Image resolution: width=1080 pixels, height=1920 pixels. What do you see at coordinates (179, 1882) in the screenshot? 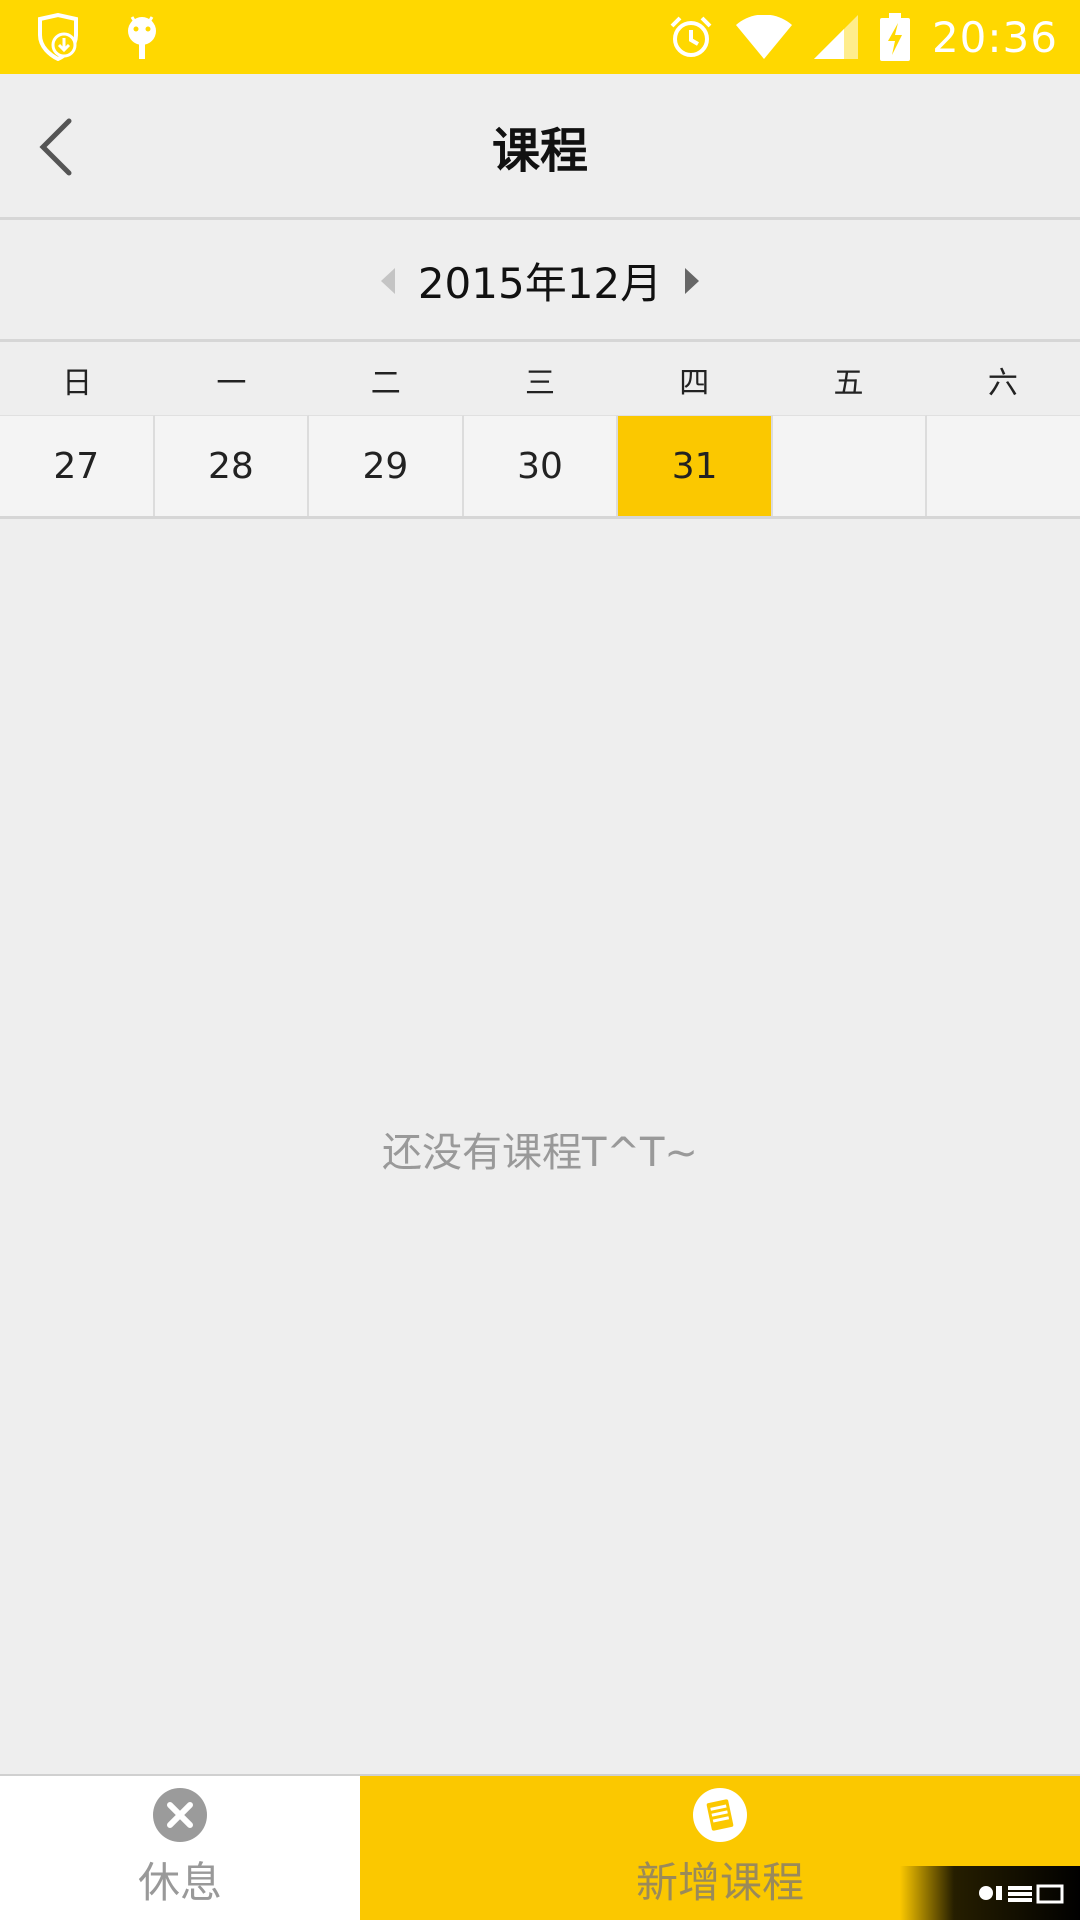
I see `rest-label: 休息` at bounding box center [179, 1882].